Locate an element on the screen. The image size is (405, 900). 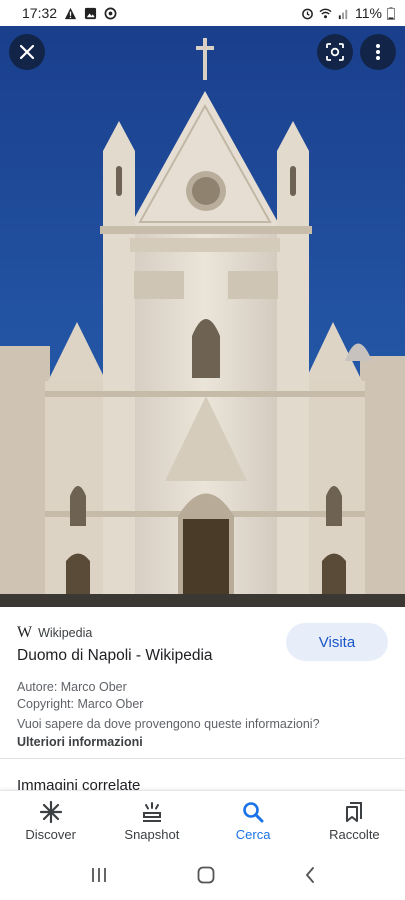
collections-icon is located at coordinates (354, 812).